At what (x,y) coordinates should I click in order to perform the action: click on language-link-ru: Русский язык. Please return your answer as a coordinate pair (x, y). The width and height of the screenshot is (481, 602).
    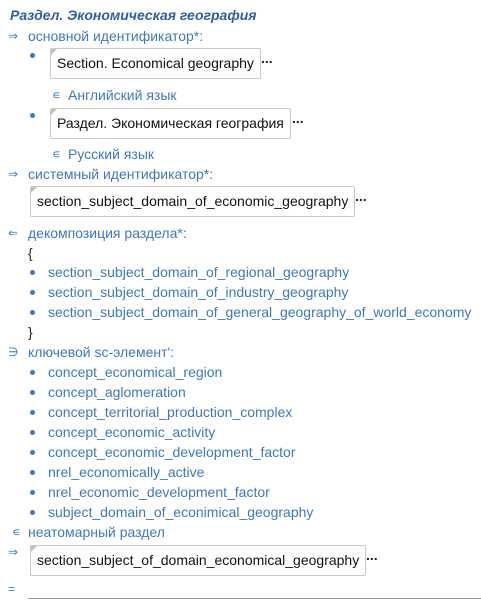
    Looking at the image, I should click on (111, 154).